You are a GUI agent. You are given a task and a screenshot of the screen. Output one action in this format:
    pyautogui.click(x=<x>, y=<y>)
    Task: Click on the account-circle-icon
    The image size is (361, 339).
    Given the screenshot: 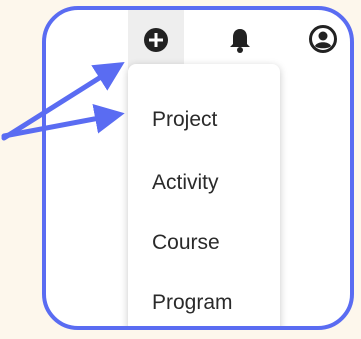 What is the action you would take?
    pyautogui.click(x=322, y=38)
    